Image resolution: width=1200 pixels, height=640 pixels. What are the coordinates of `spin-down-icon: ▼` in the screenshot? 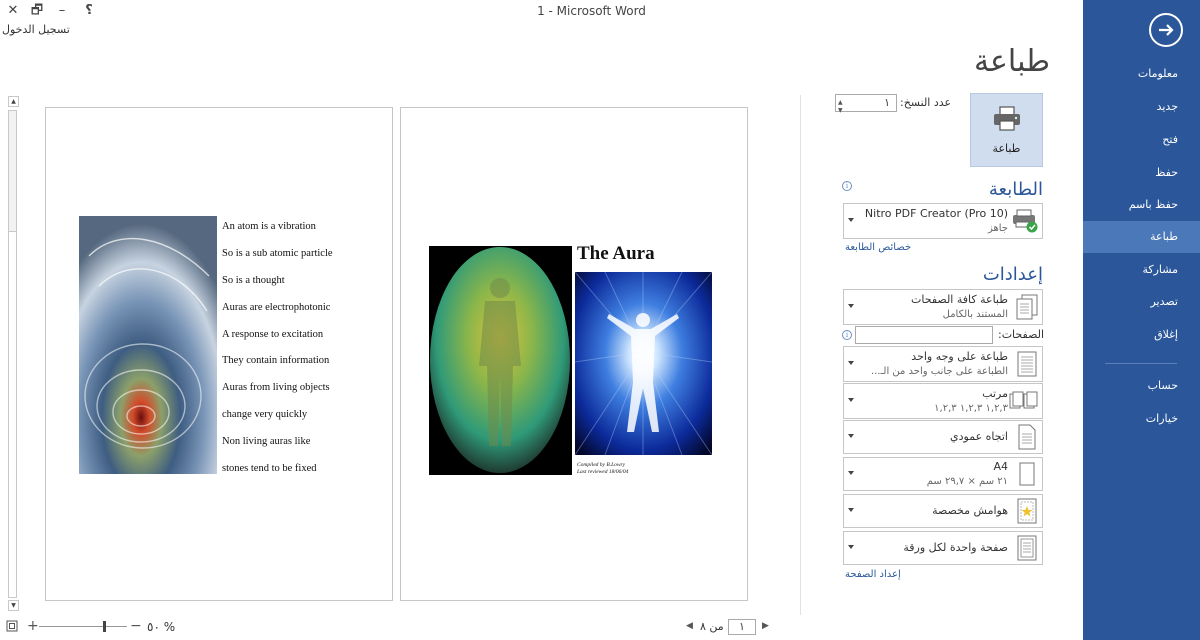 It's located at (840, 111).